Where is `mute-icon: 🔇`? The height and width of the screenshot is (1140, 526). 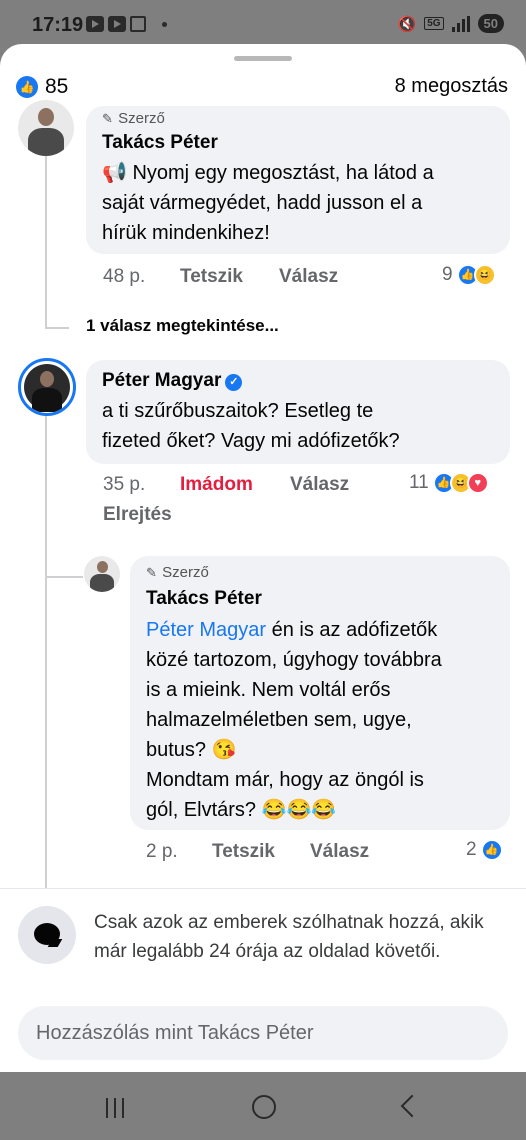
mute-icon: 🔇 is located at coordinates (407, 24).